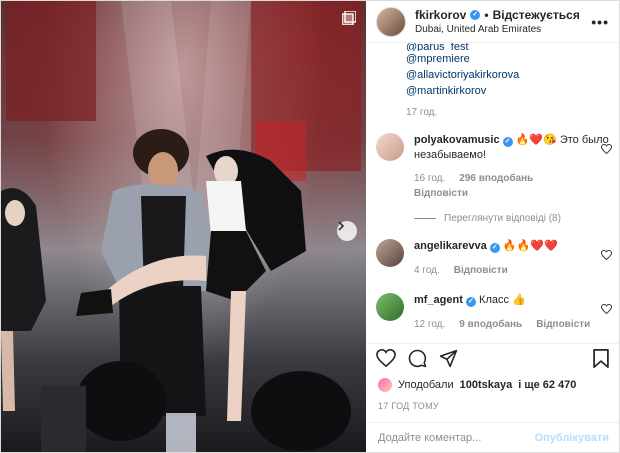 The width and height of the screenshot is (620, 453). Describe the element at coordinates (341, 226) in the screenshot. I see `chevron-right-icon` at that location.